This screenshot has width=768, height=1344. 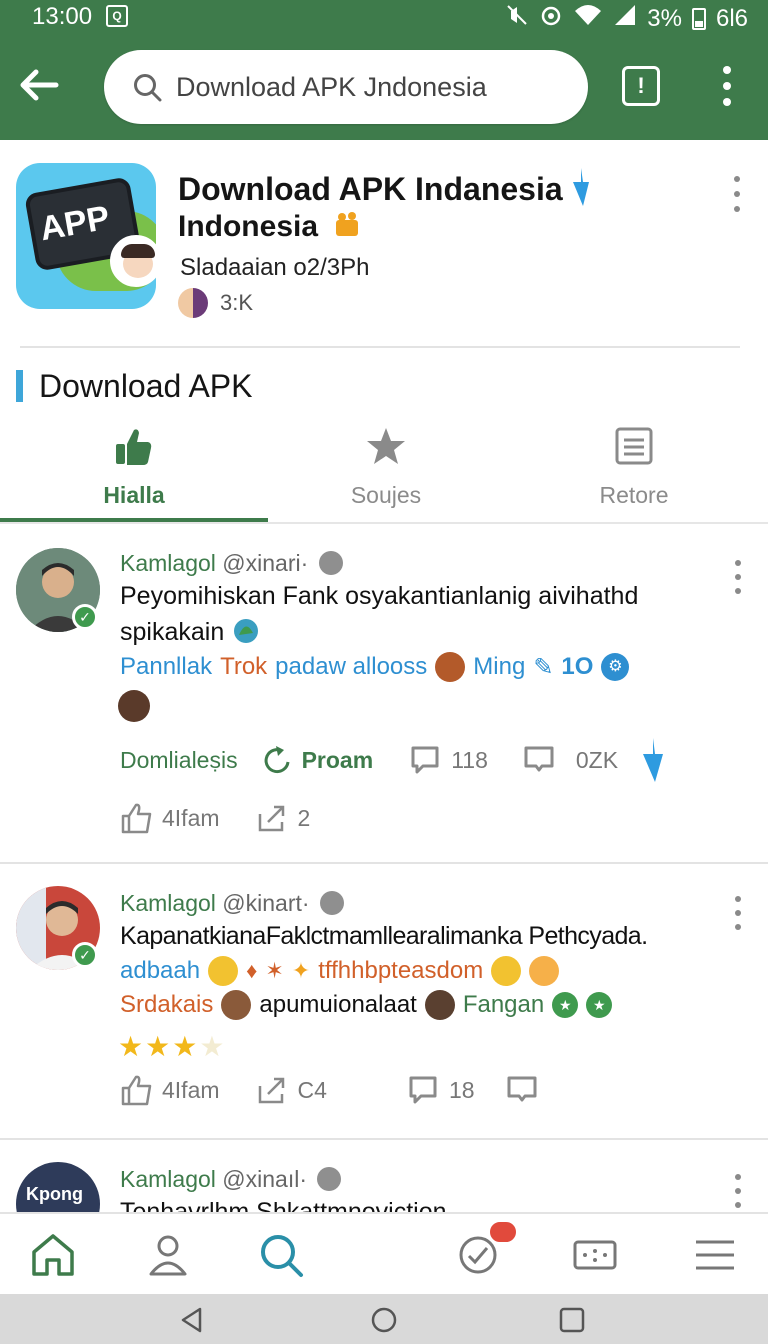 What do you see at coordinates (715, 1255) in the screenshot?
I see `menu-icon` at bounding box center [715, 1255].